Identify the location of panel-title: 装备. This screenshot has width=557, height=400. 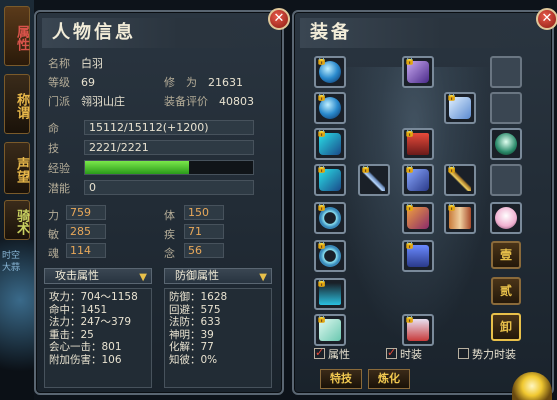
(420, 33).